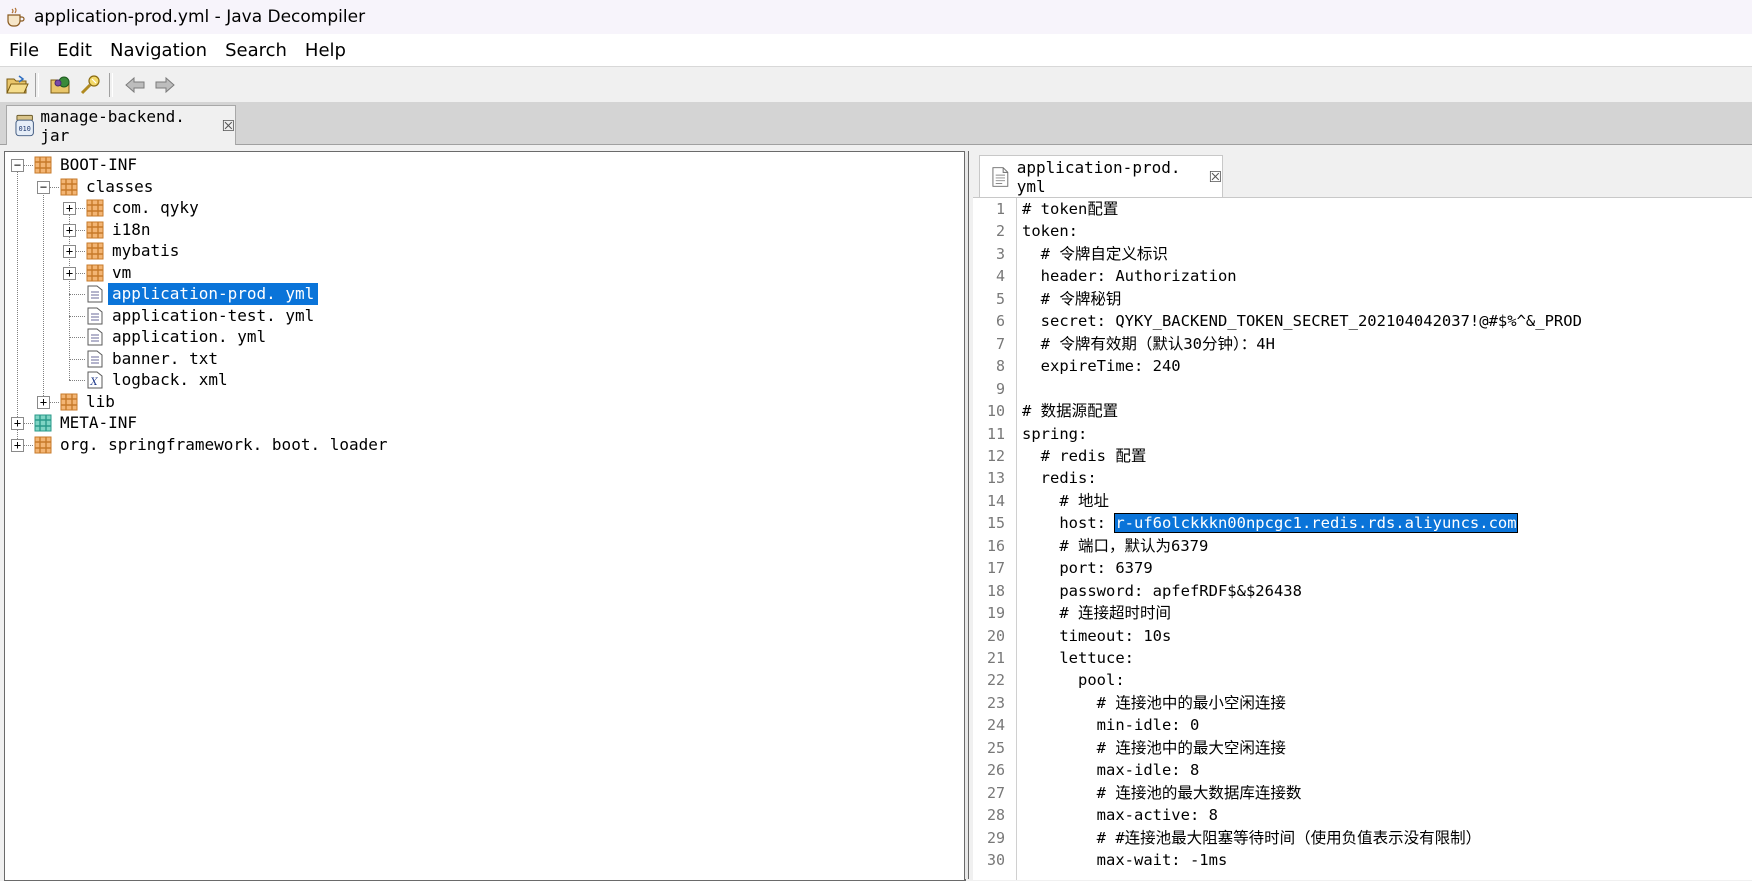 The image size is (1752, 881). What do you see at coordinates (480, 230) in the screenshot?
I see `tree-item: + i18n` at bounding box center [480, 230].